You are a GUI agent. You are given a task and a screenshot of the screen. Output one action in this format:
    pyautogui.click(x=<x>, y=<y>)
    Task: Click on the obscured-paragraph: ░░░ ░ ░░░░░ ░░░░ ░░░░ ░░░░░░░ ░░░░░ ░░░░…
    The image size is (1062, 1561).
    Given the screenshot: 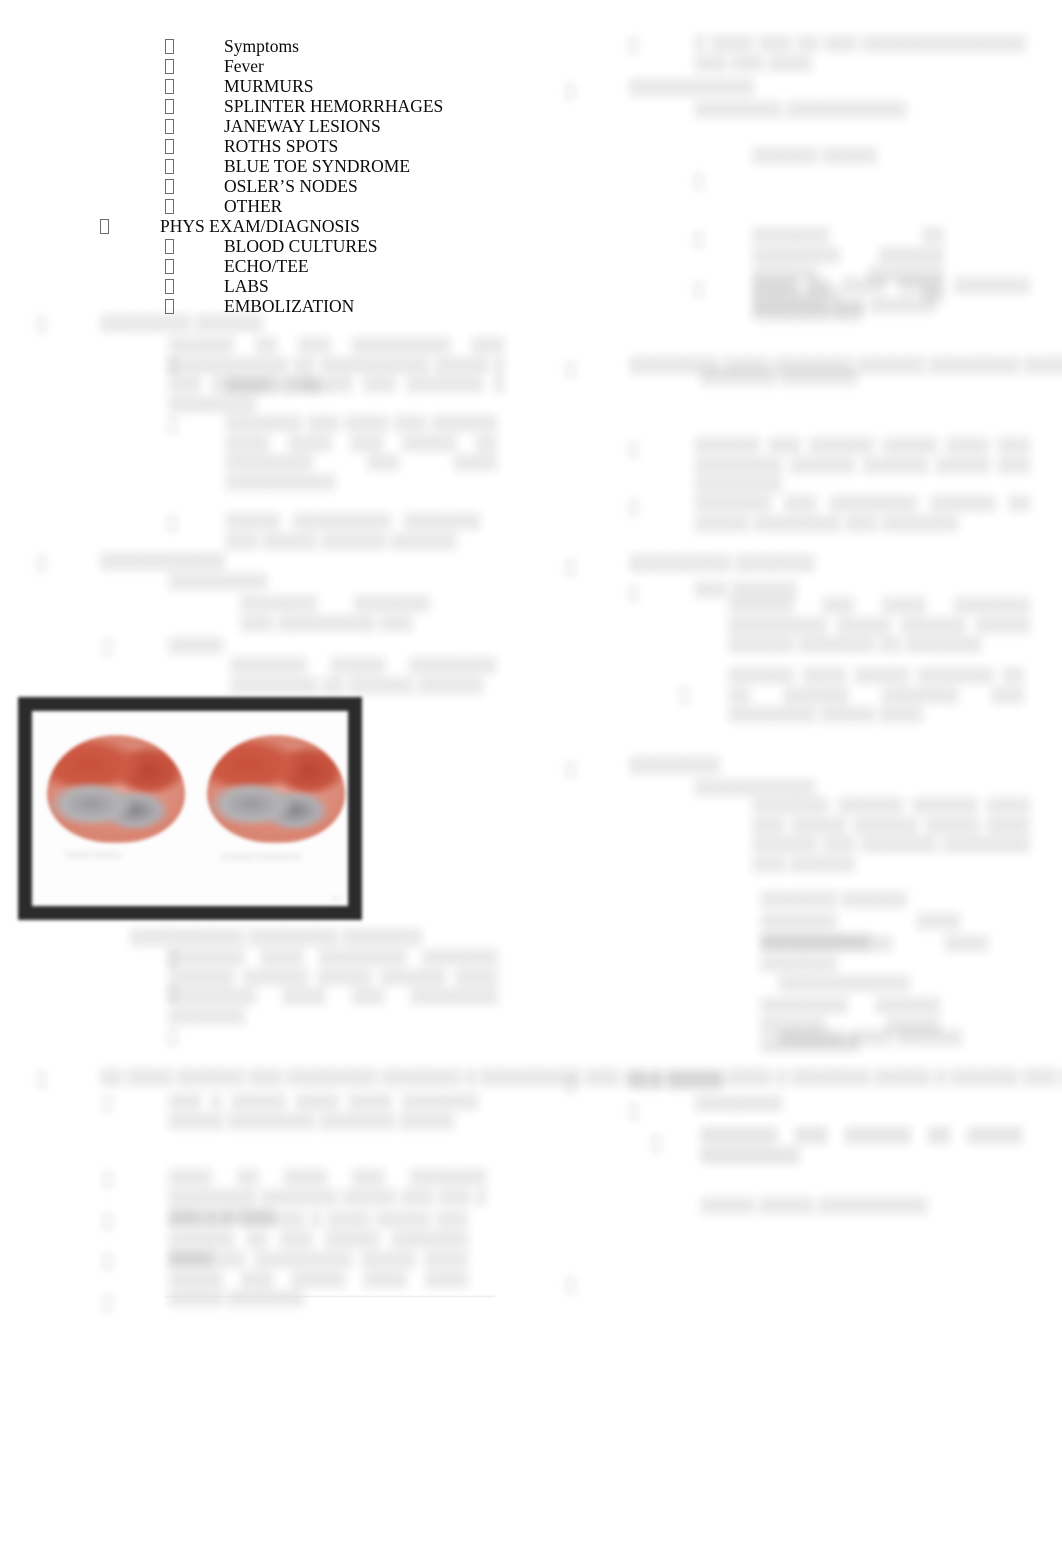 What is the action you would take?
    pyautogui.click(x=323, y=1111)
    